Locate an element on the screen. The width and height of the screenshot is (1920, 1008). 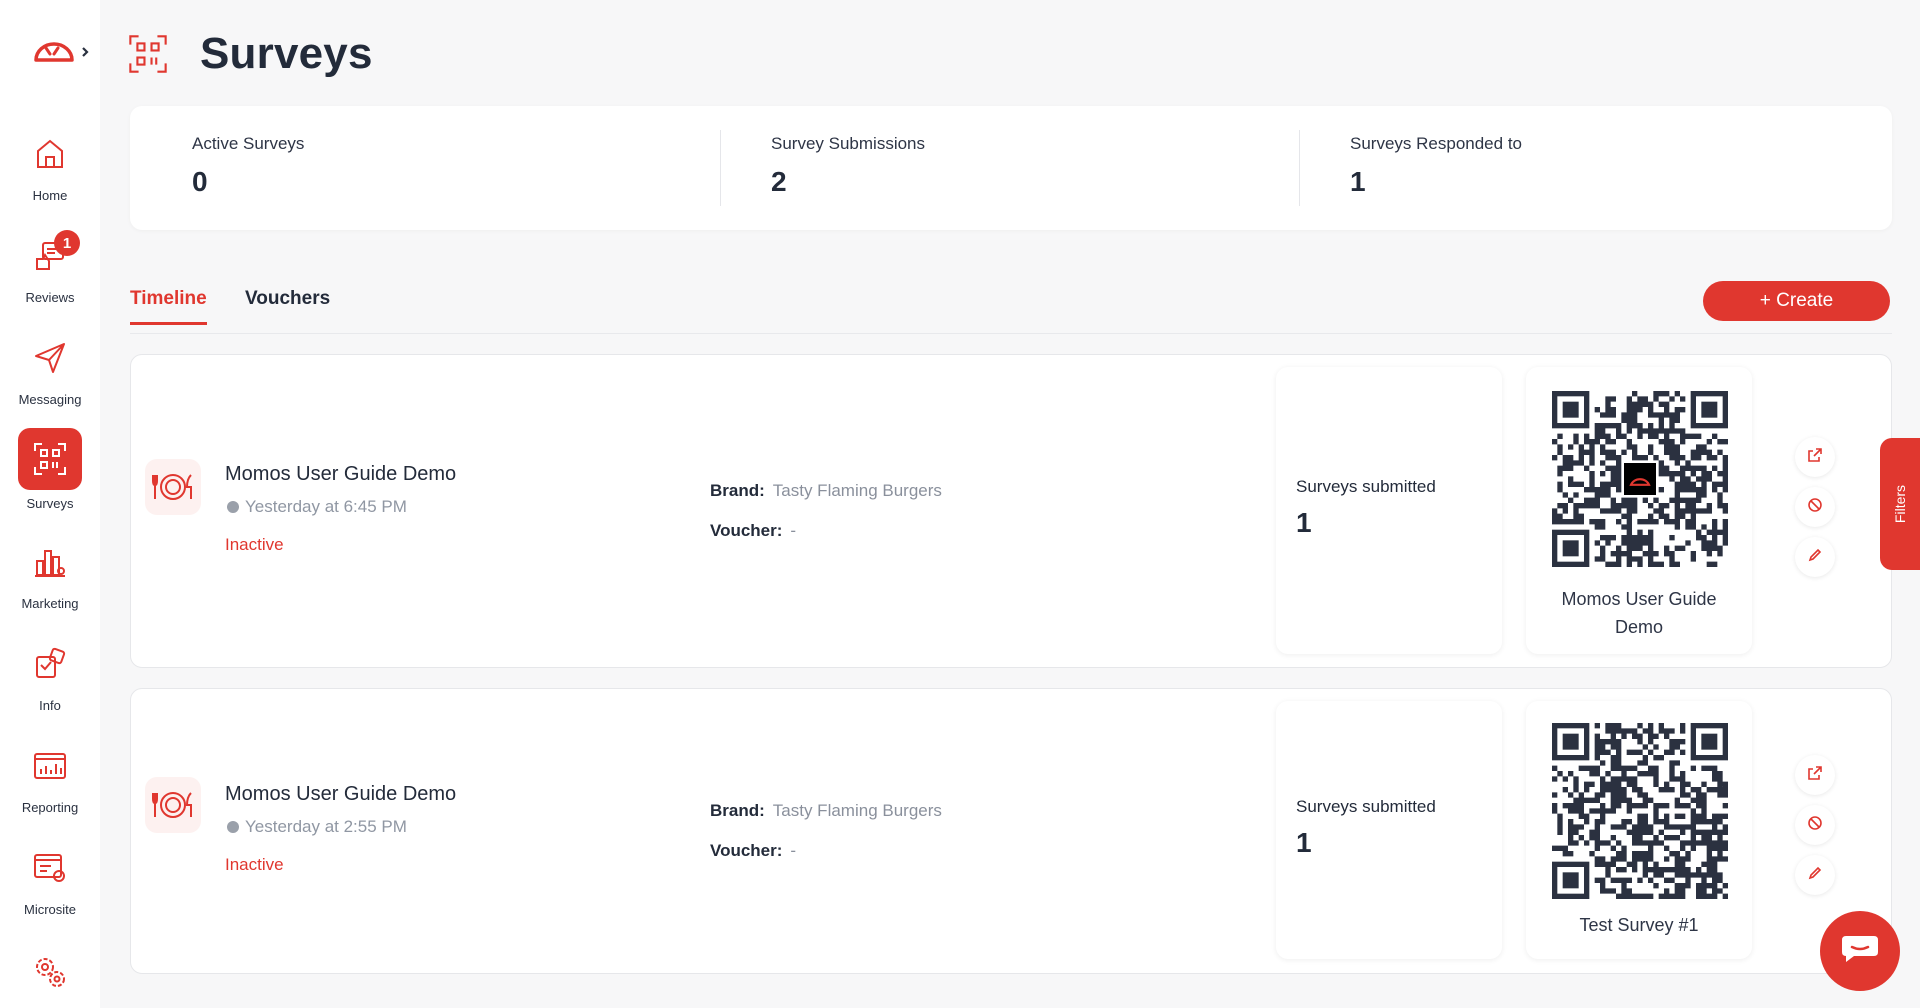
survey-timestamp: Yesterday at 2:55 PM is located at coordinates (317, 827).